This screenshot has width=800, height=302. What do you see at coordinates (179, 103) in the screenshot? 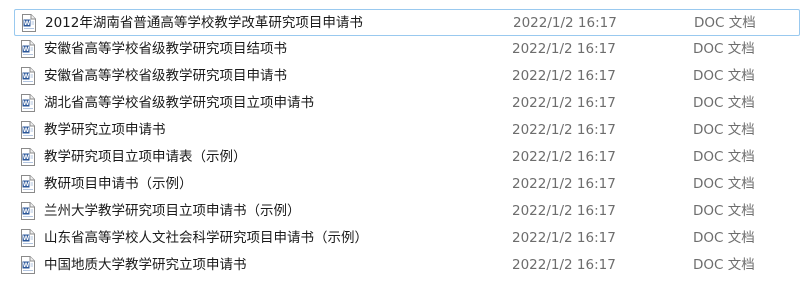
I see `file-name: 湖北省高等学校省级教学研究项目立项申请书` at bounding box center [179, 103].